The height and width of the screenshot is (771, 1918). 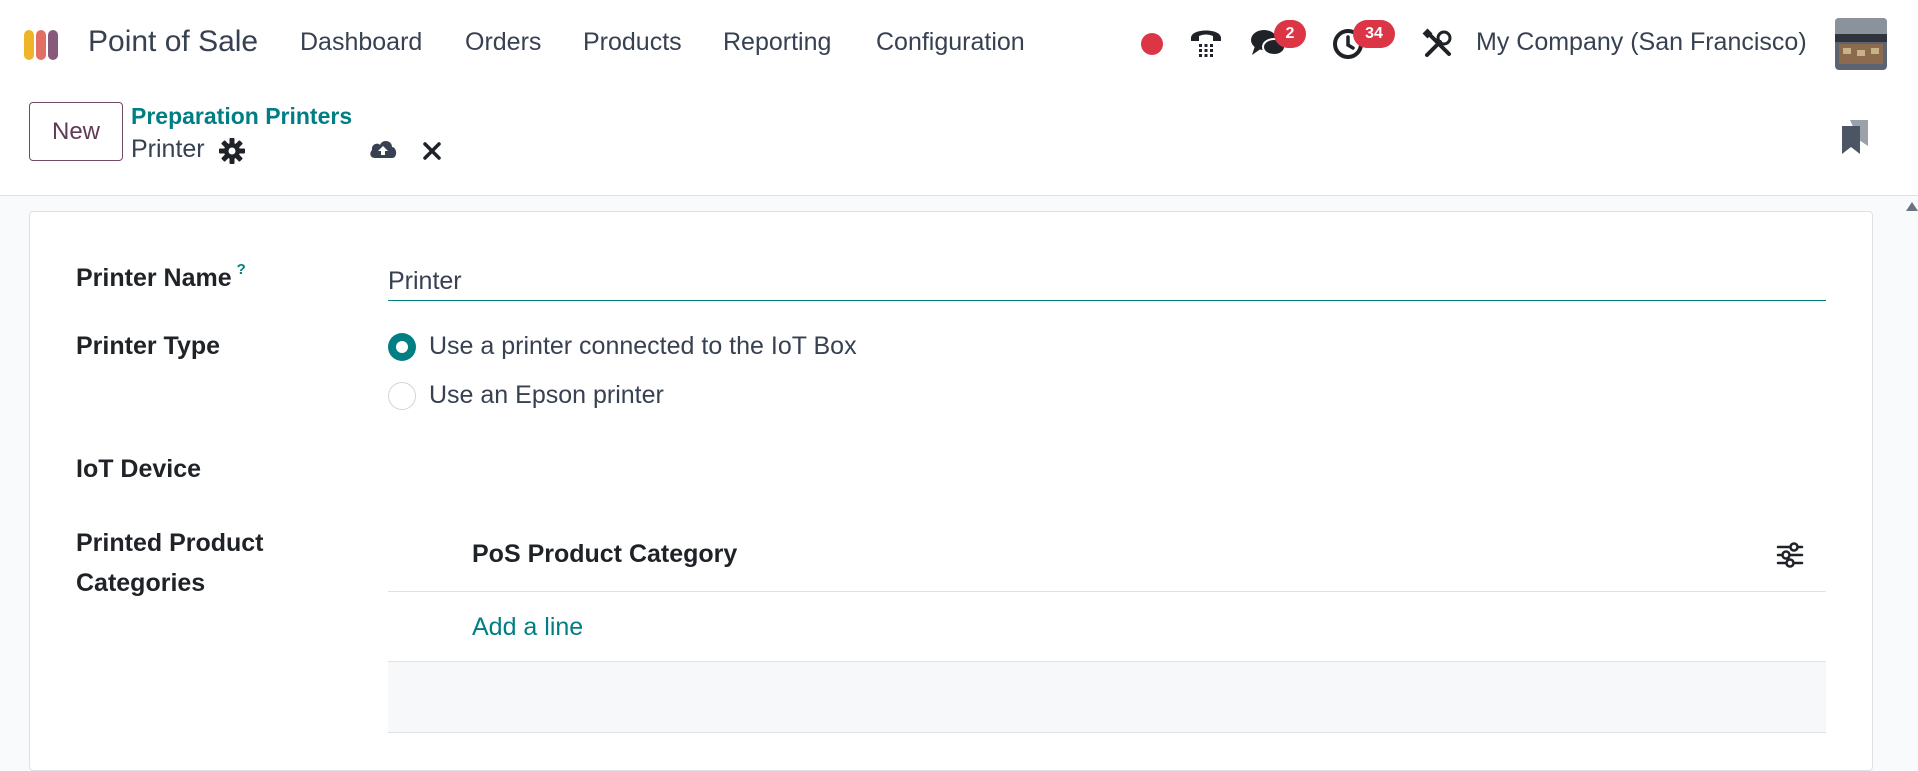 What do you see at coordinates (170, 543) in the screenshot?
I see `categories-label-line1: Printed Product` at bounding box center [170, 543].